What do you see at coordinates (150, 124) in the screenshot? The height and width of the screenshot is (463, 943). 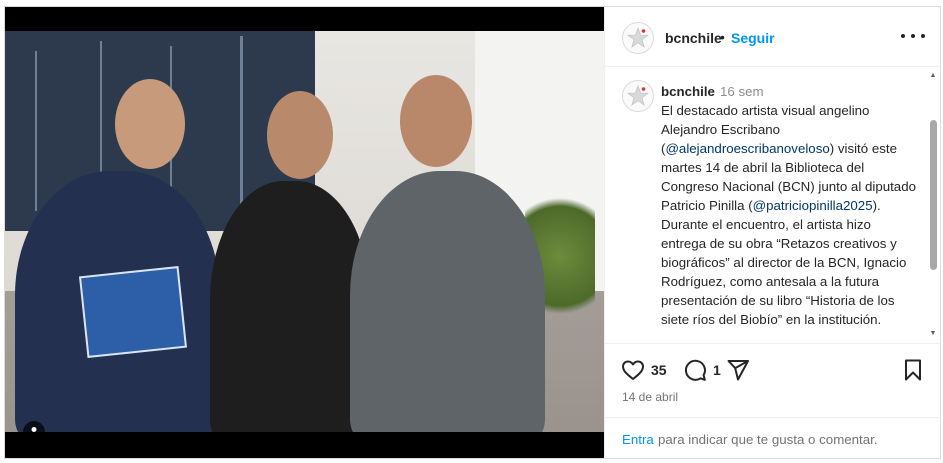 I see `head-left` at bounding box center [150, 124].